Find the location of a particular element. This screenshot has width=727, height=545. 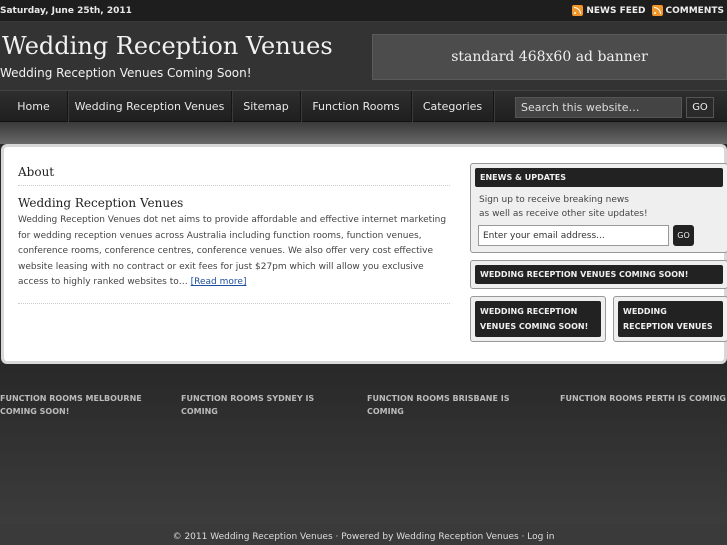

site-description: Wedding Reception Venues Coming Soon! is located at coordinates (126, 73).